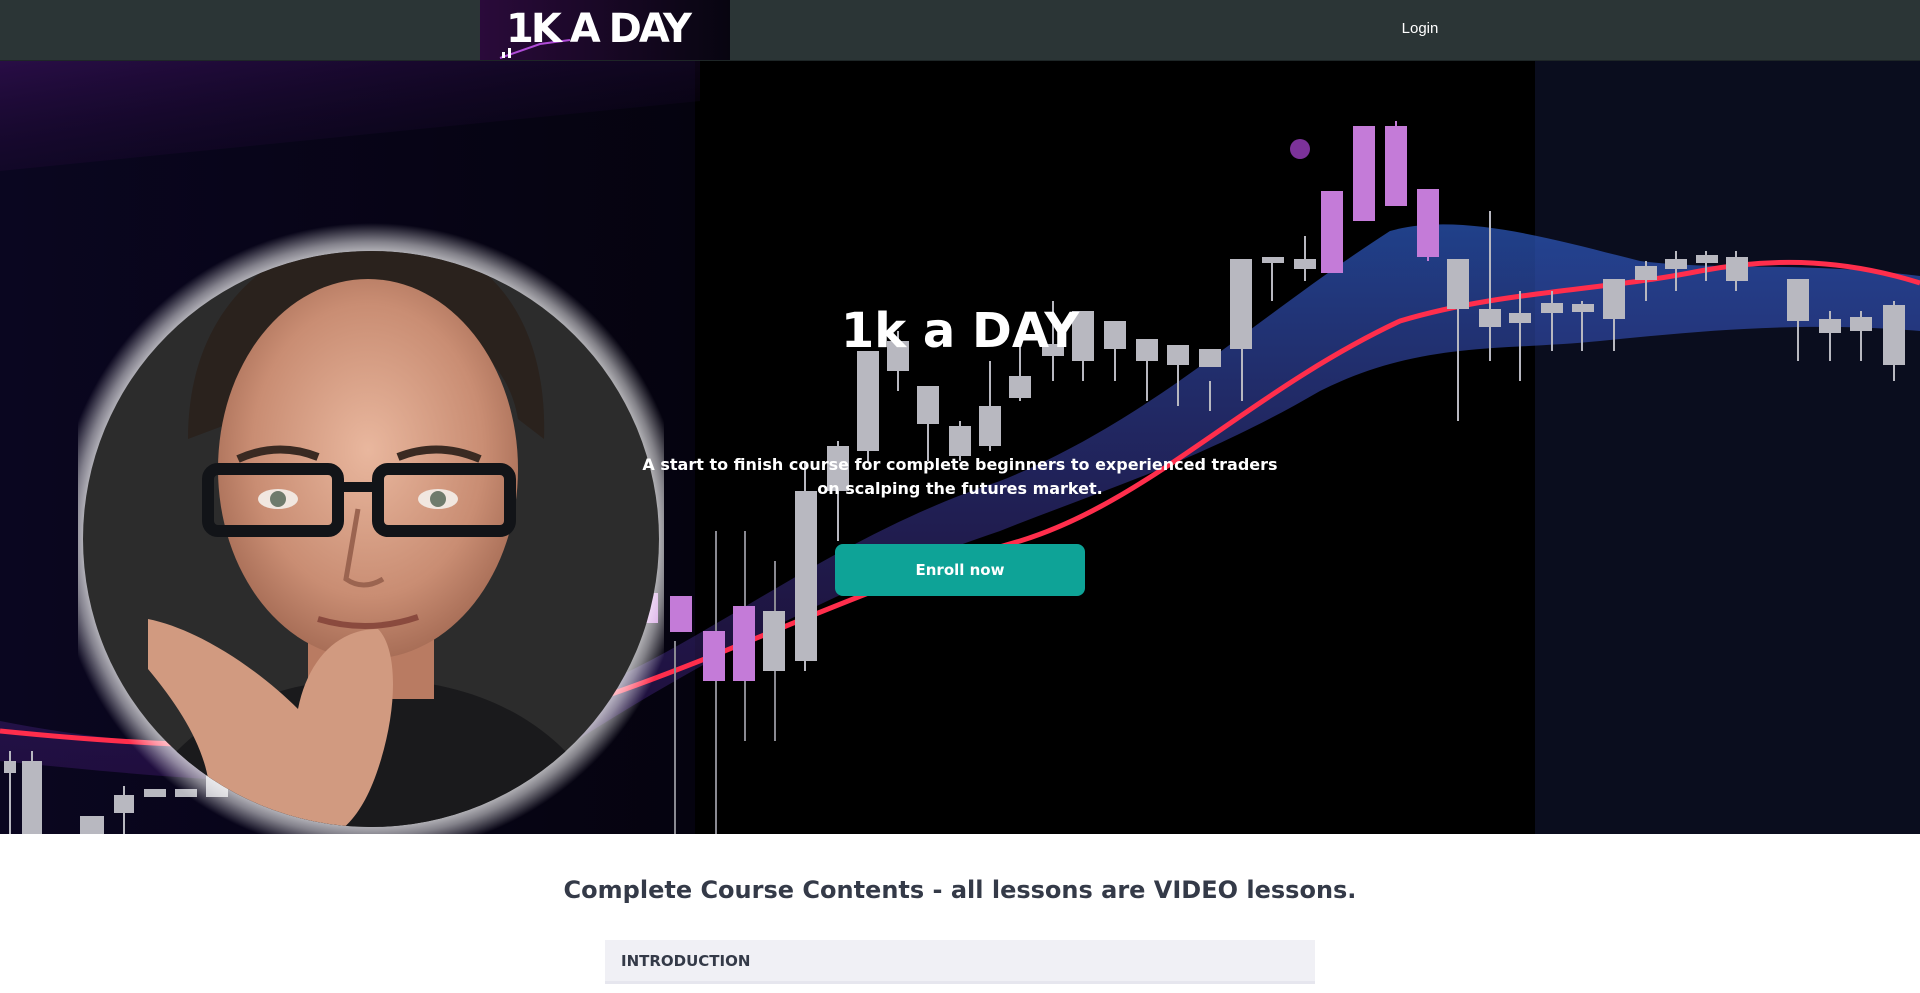 This screenshot has width=1920, height=993. I want to click on enroll-now-button: Enroll now, so click(960, 570).